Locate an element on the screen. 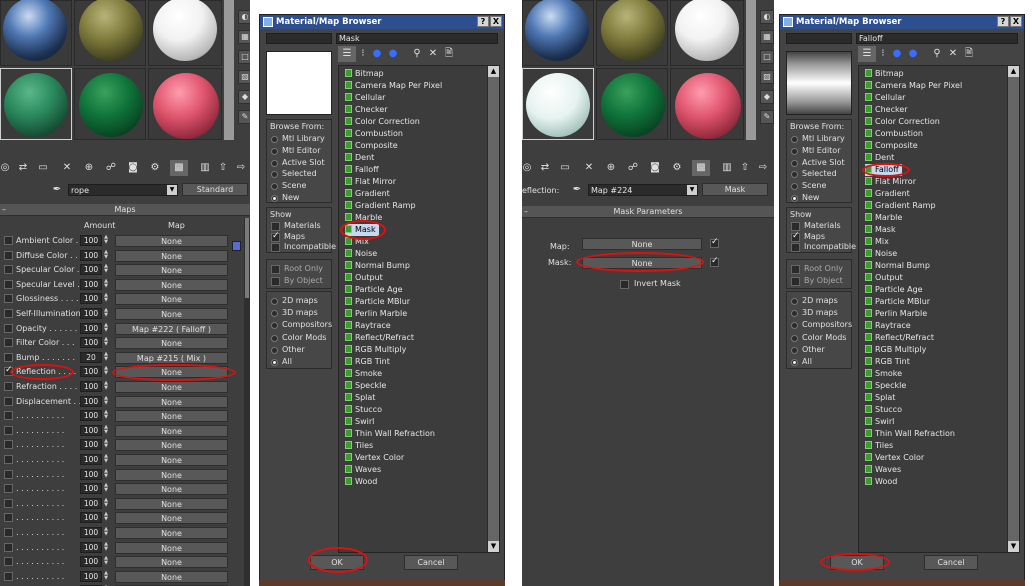 The height and width of the screenshot is (586, 1032). video-check-icon: ◆ is located at coordinates (767, 97).